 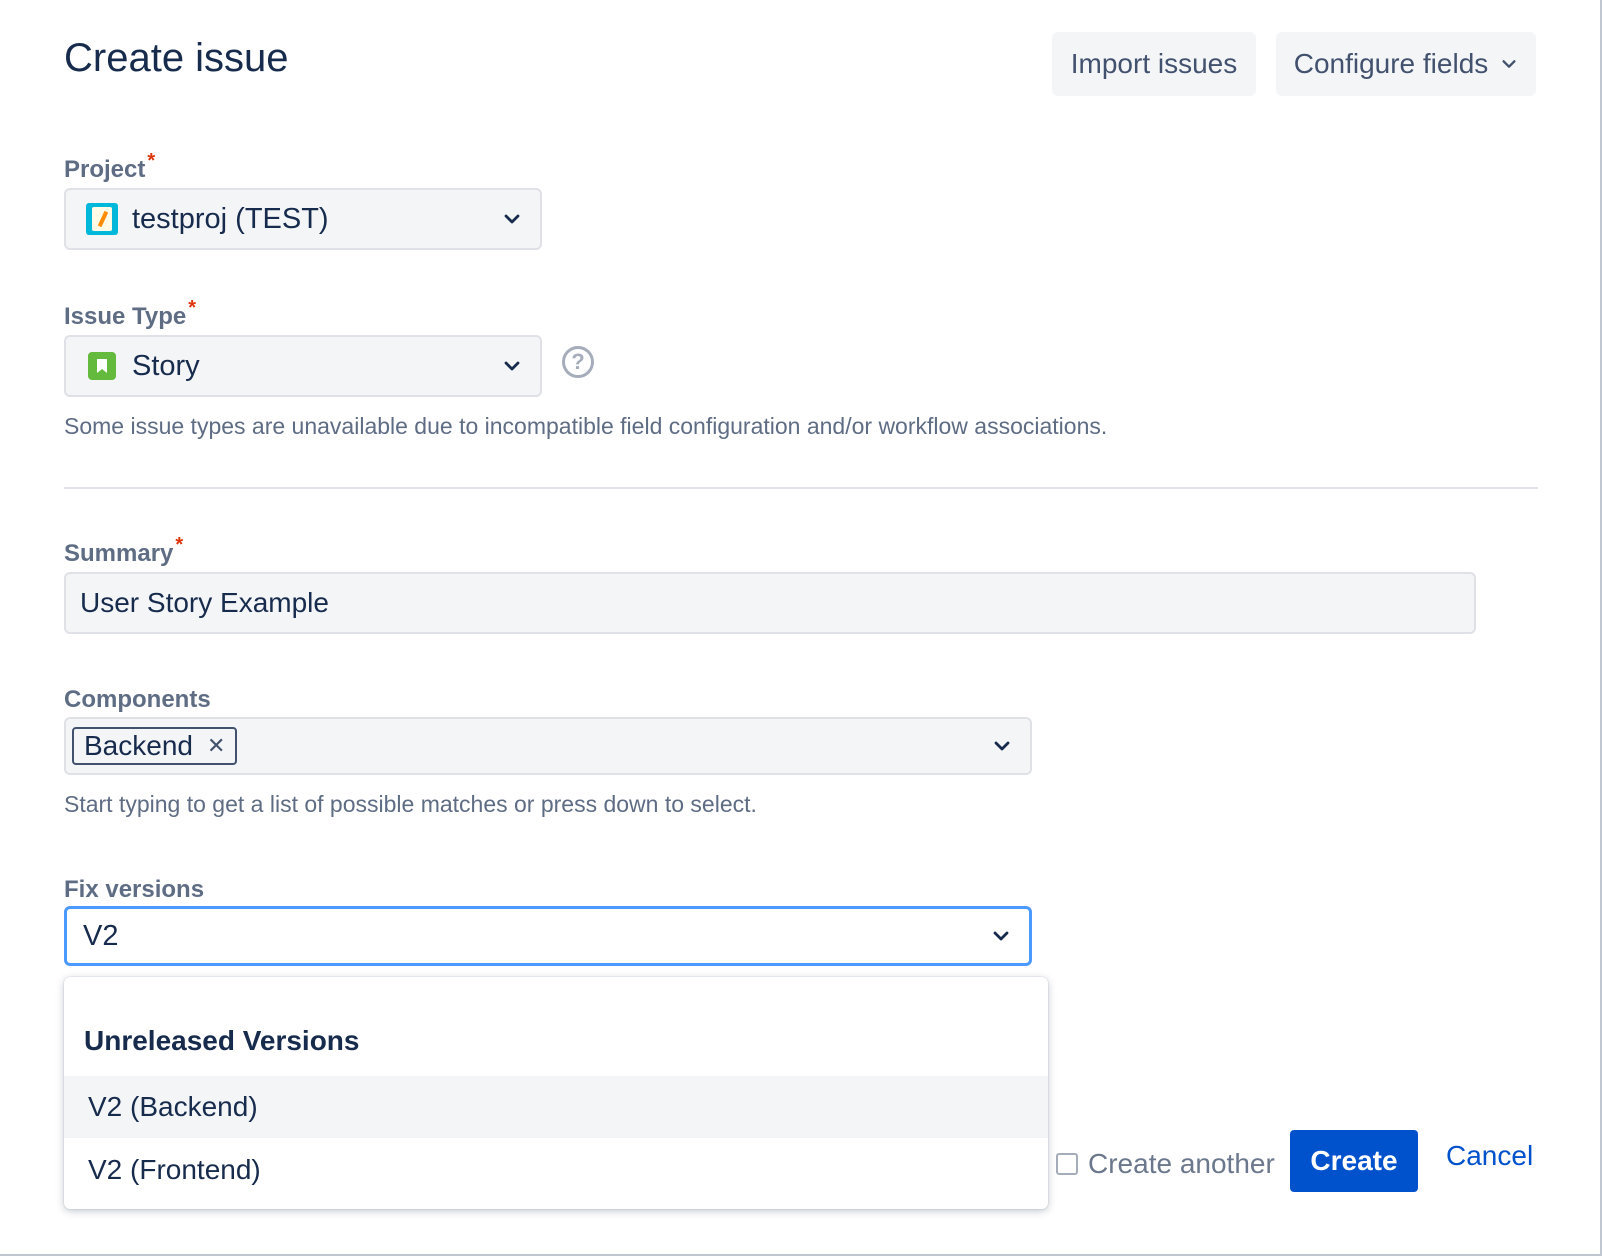 I want to click on project-avatar-icon, so click(x=102, y=219).